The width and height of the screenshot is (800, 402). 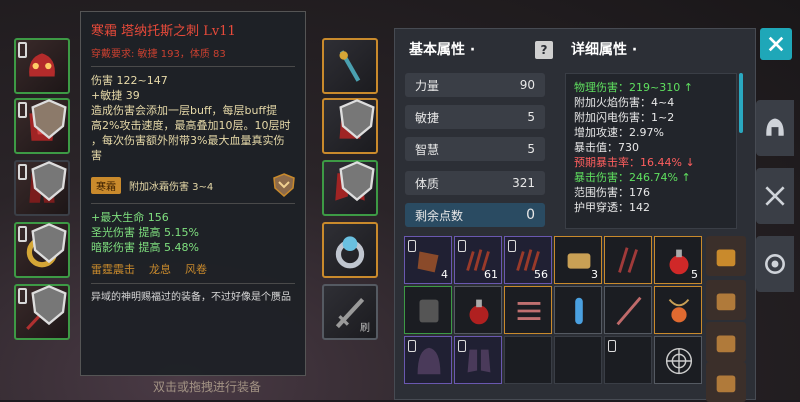 I want to click on attr-value: 90, so click(x=527, y=85).